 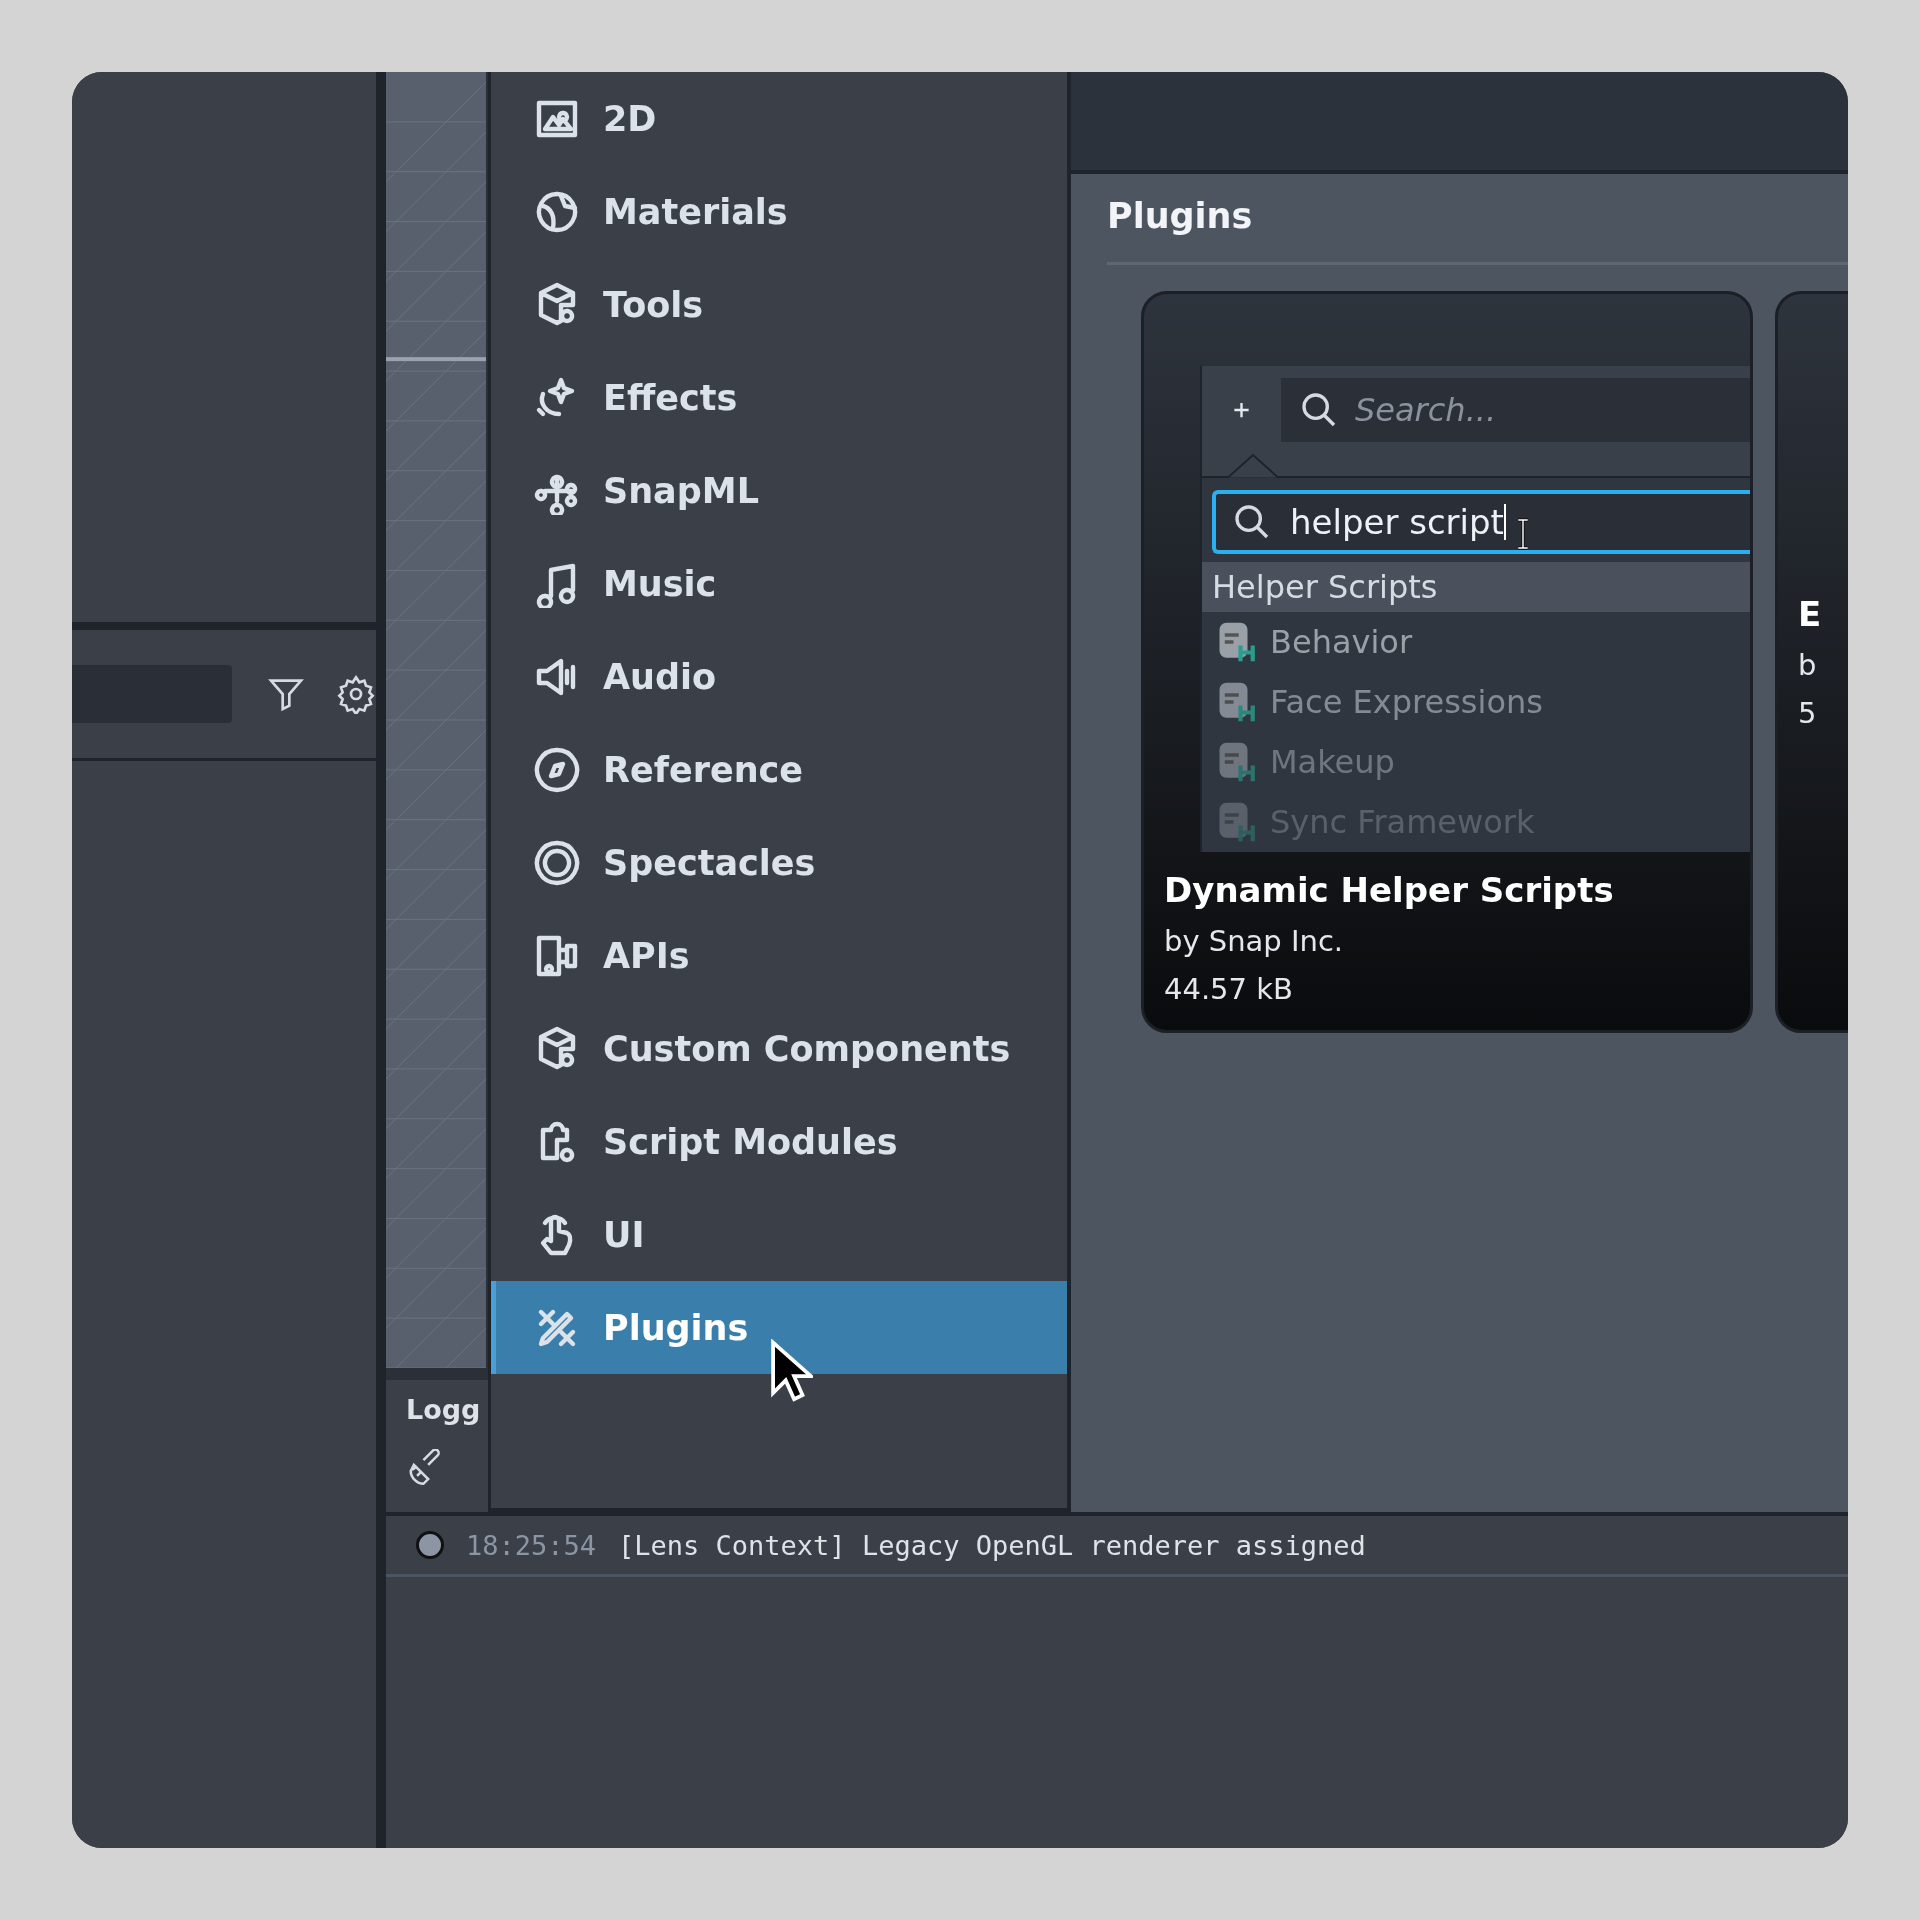 What do you see at coordinates (779, 1234) in the screenshot?
I see `menu-item: UI` at bounding box center [779, 1234].